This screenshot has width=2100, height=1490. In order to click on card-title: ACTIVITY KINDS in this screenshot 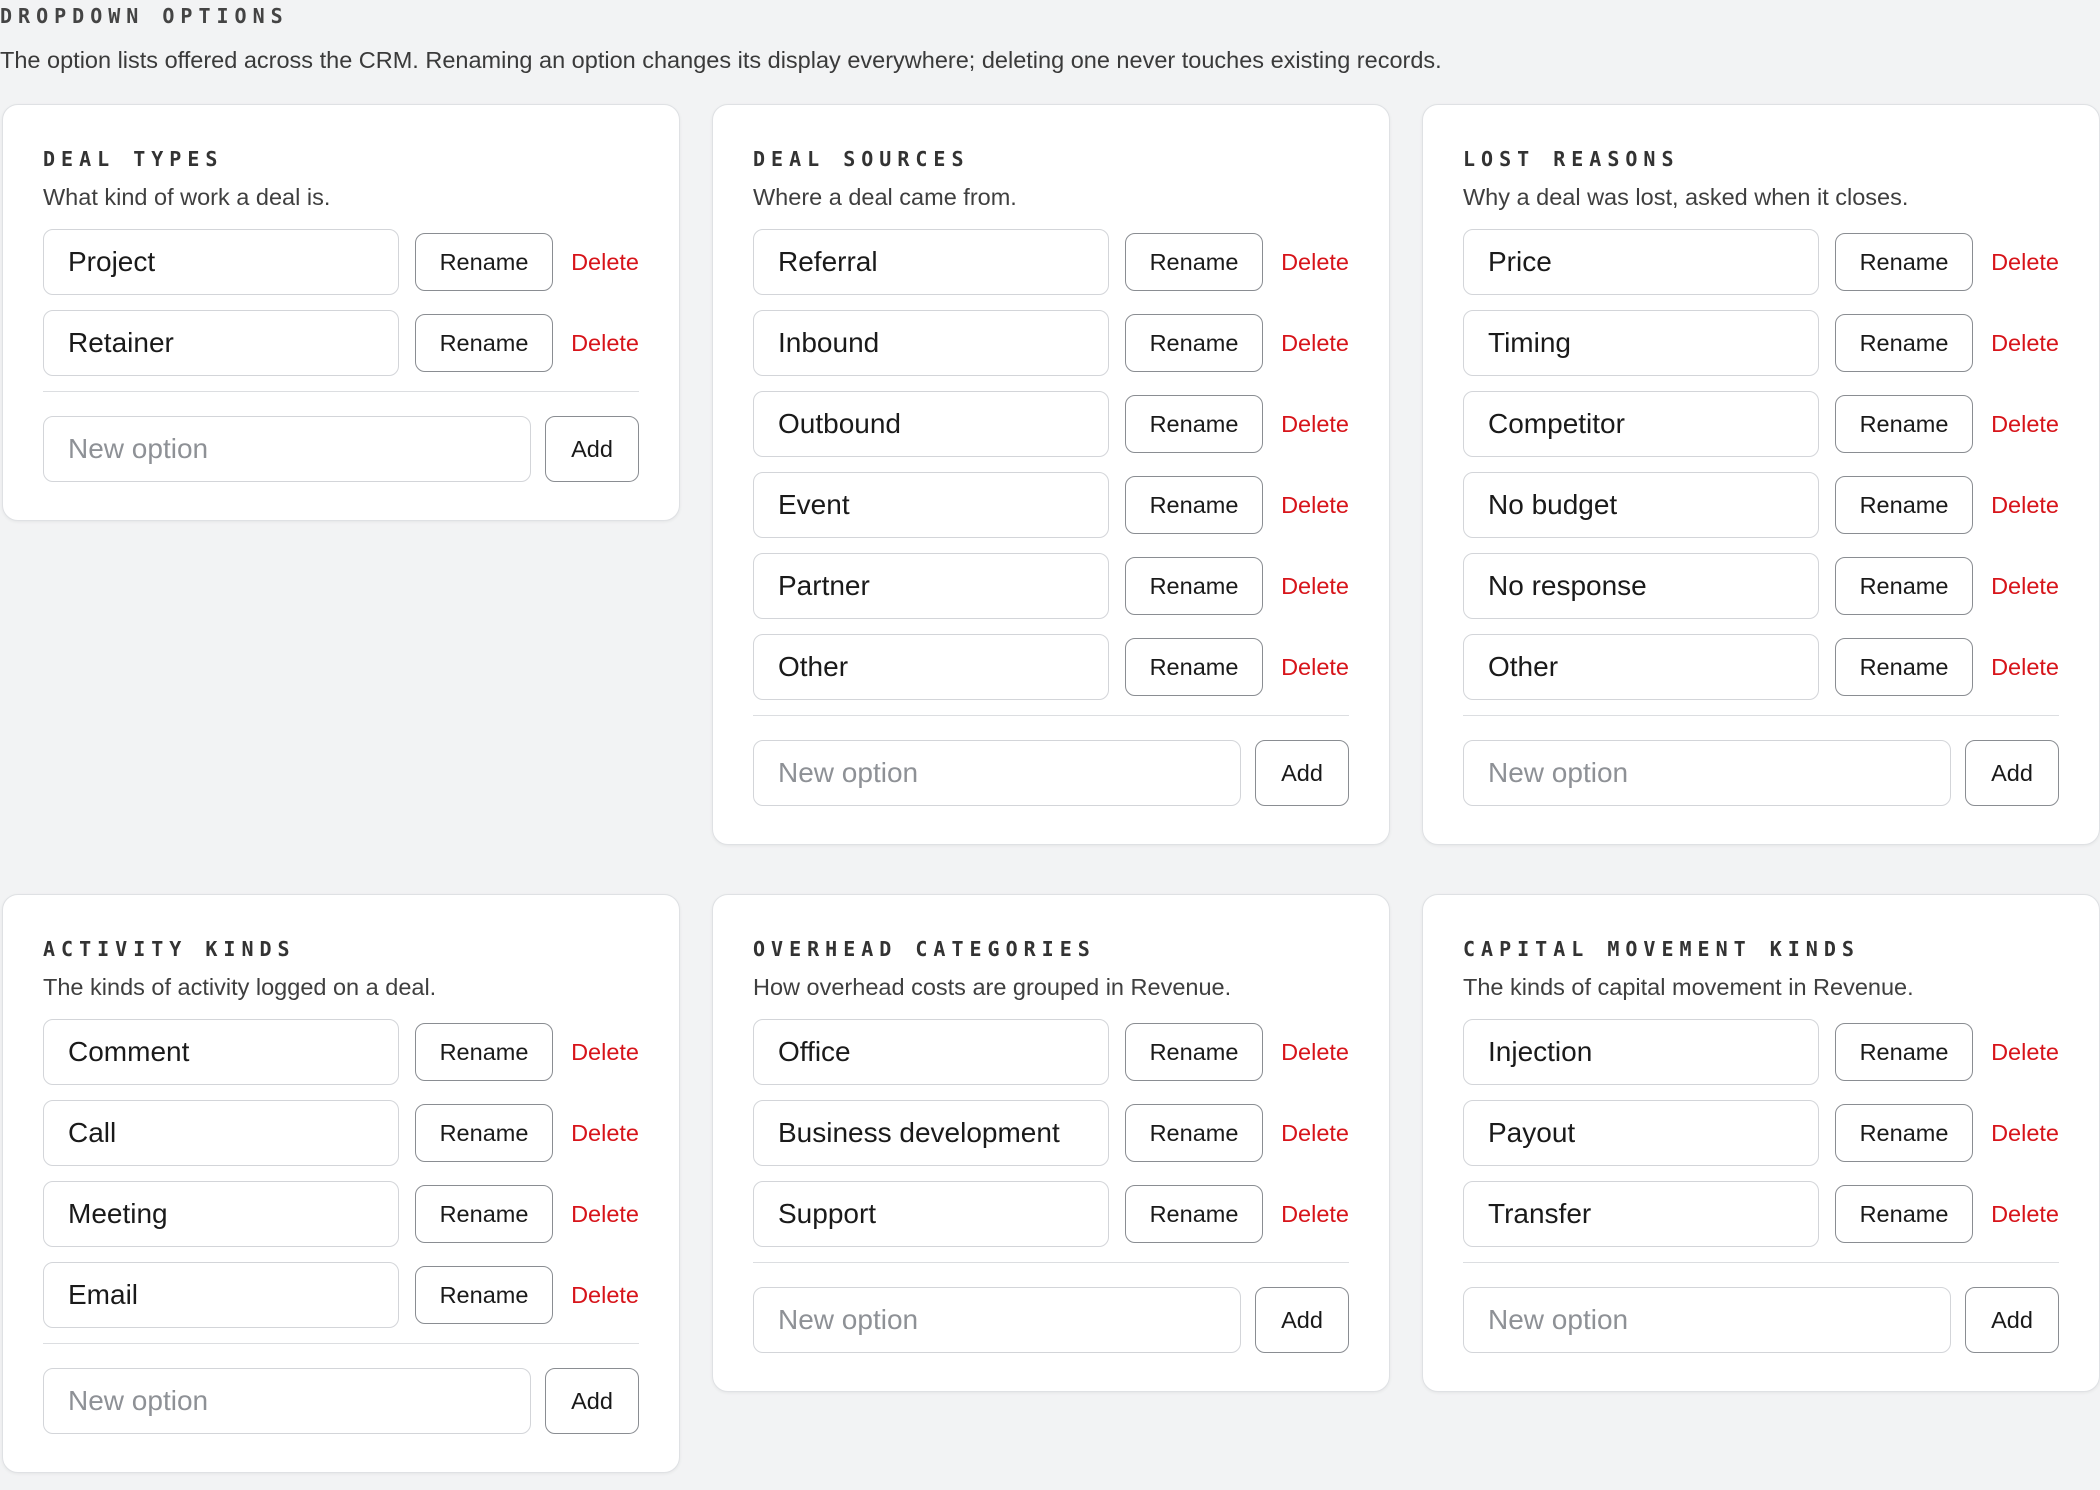, I will do `click(169, 949)`.